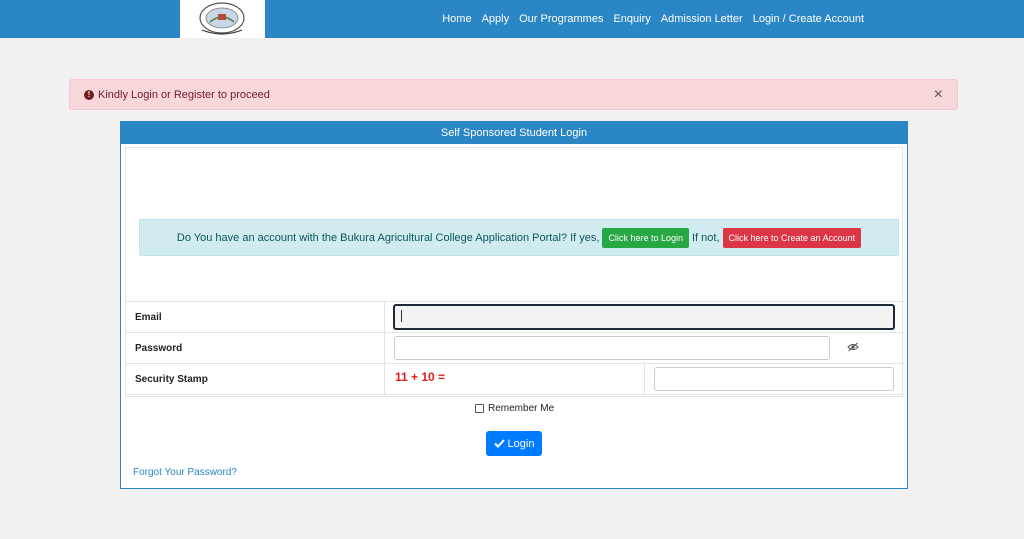  What do you see at coordinates (456, 19) in the screenshot?
I see `nav-home: Home` at bounding box center [456, 19].